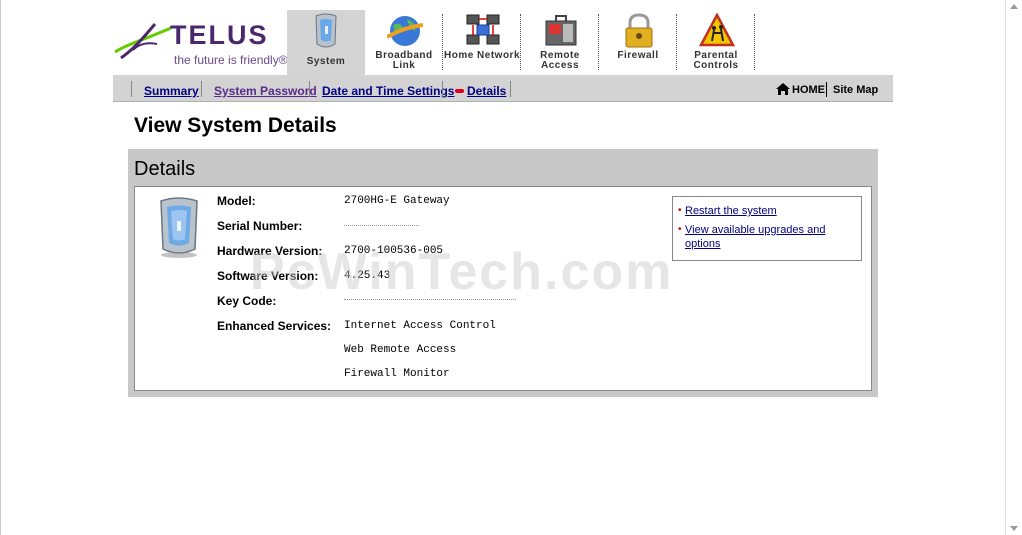 Image resolution: width=1022 pixels, height=535 pixels. I want to click on tab-label-text: Parental Controls, so click(716, 60).